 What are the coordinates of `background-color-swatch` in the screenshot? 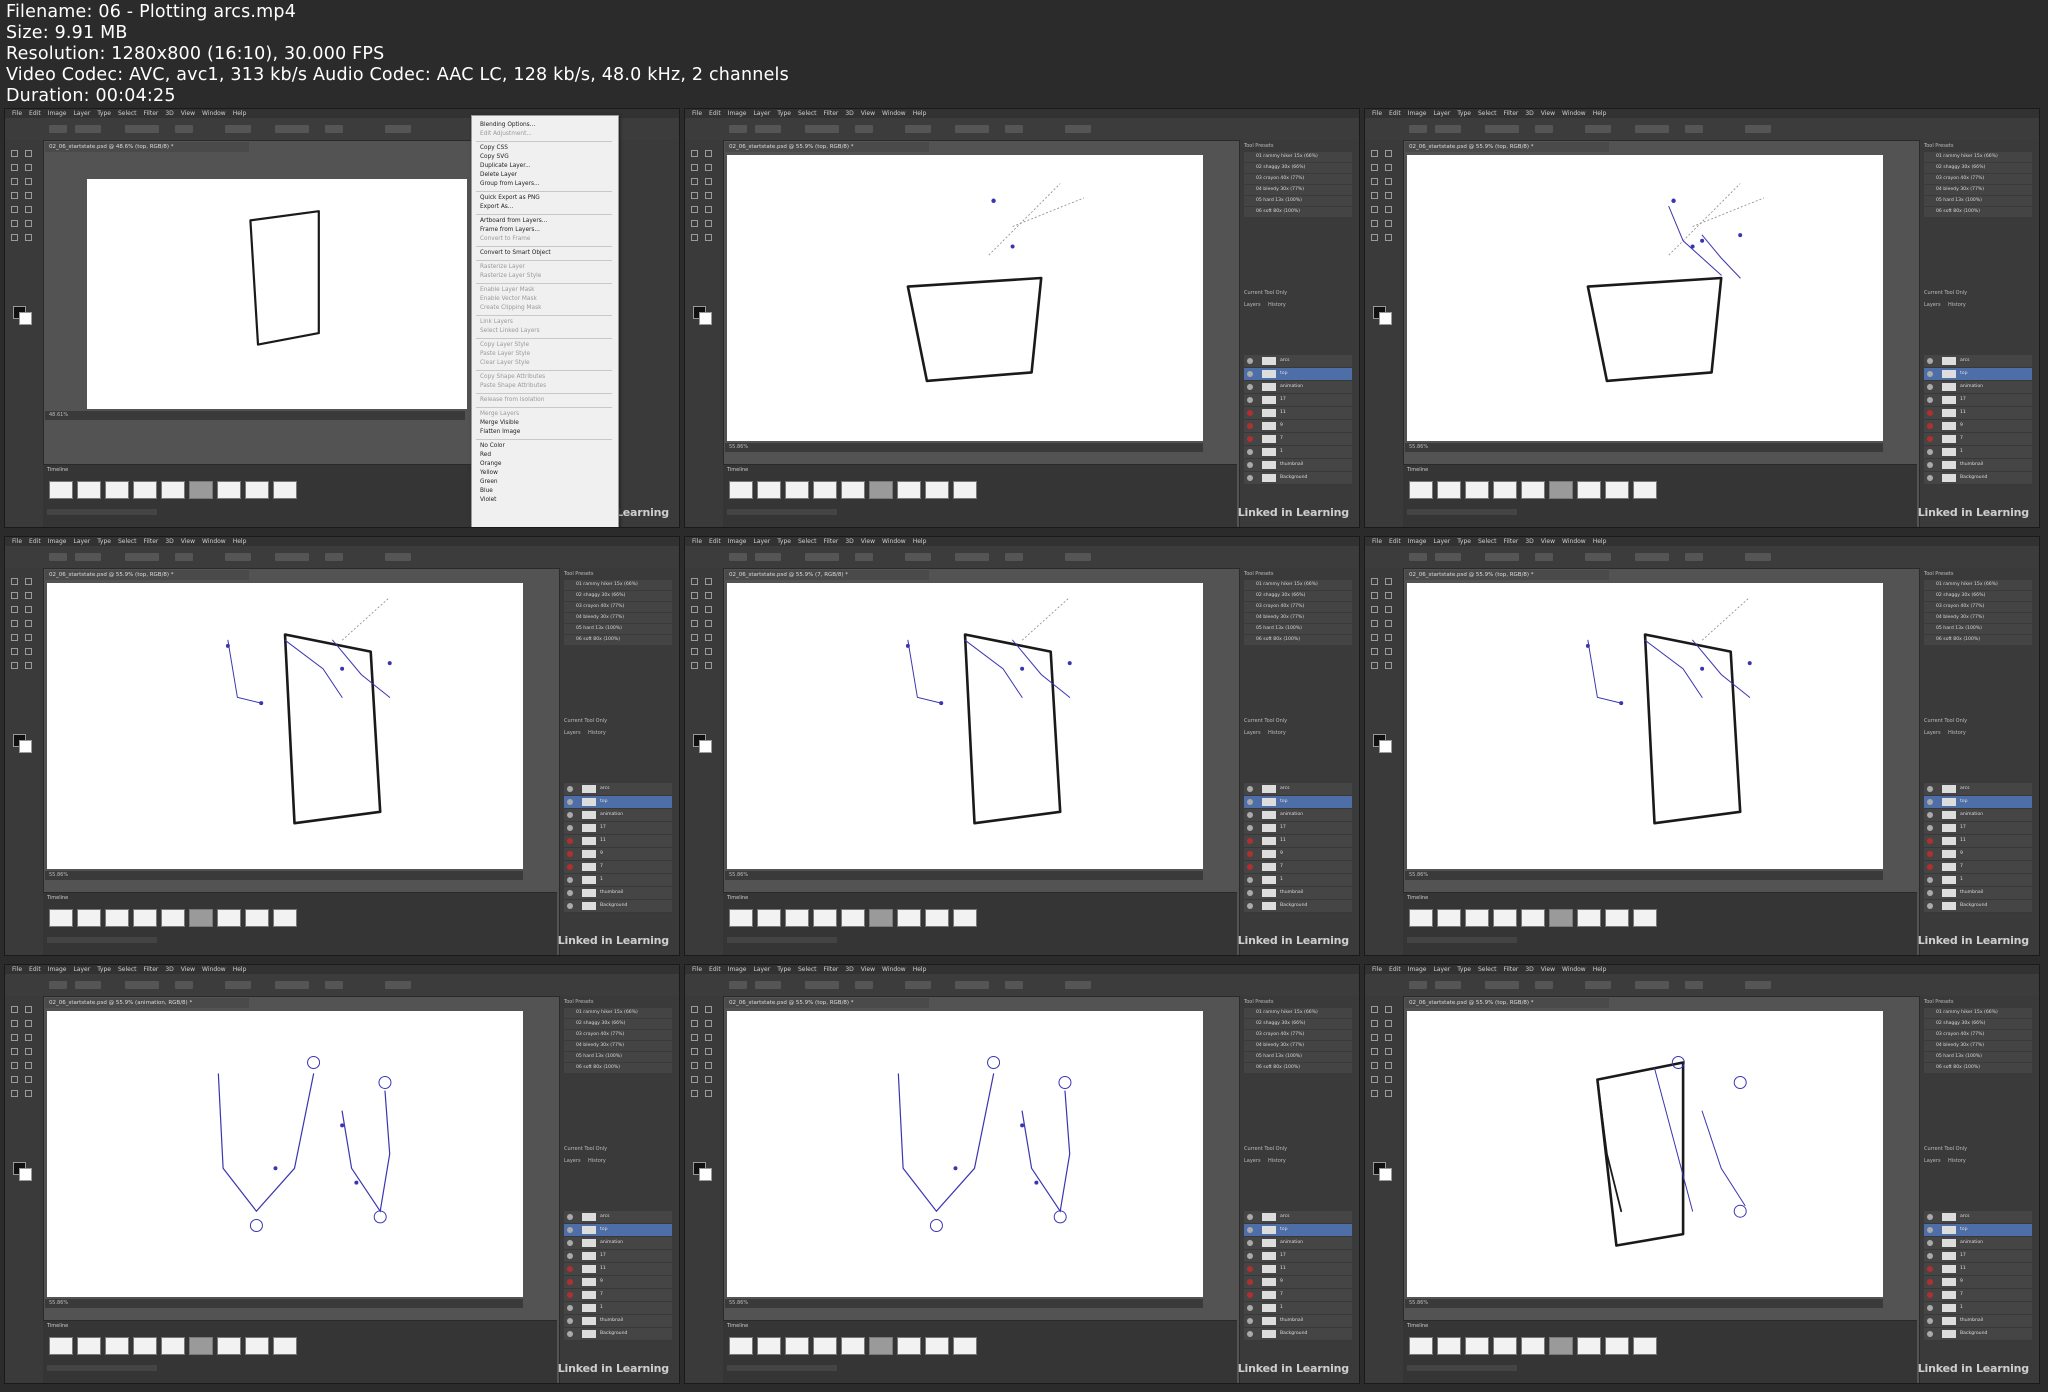 It's located at (25, 318).